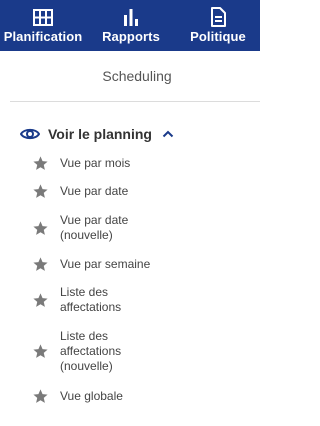  I want to click on menu-item-label: Liste des affectations, so click(91, 299).